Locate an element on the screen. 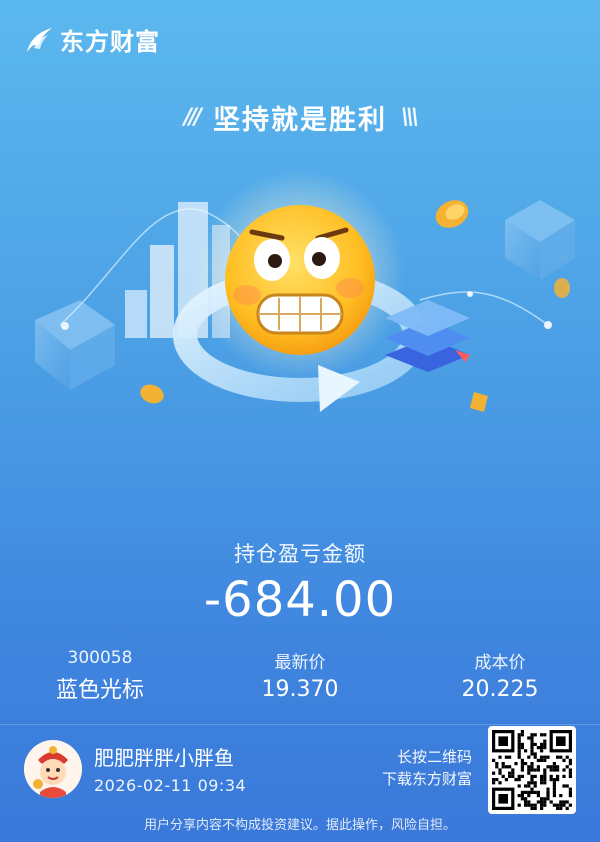 The image size is (600, 842). disclaimer: 用户分享内容不构成投资建议。据此操作，风险自担。 is located at coordinates (299, 825).